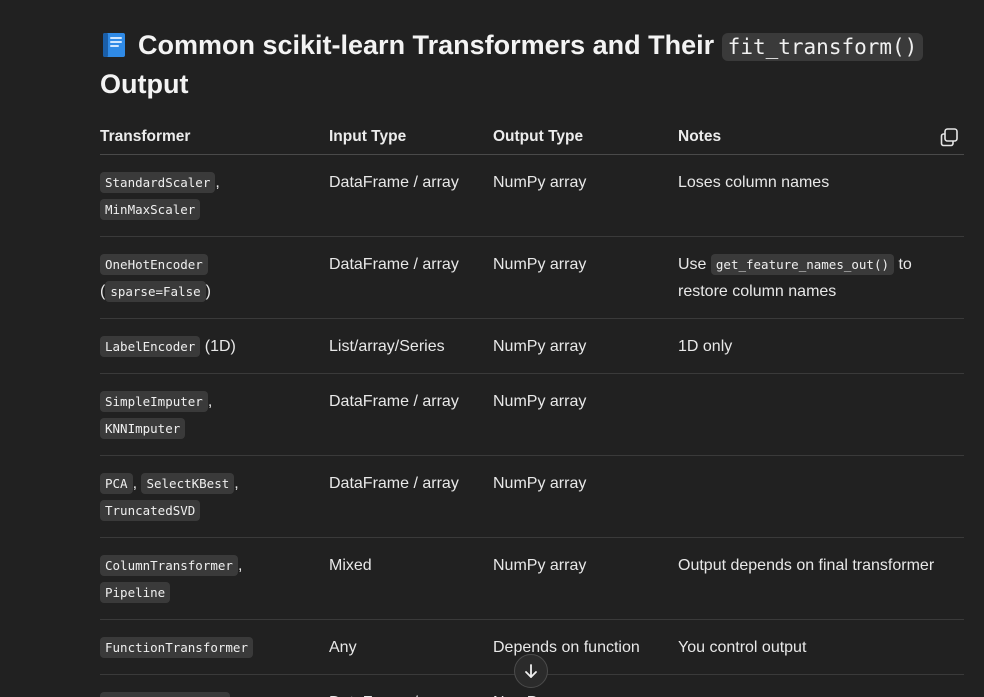  I want to click on cell-text: Output depends on final transformer, so click(806, 565).